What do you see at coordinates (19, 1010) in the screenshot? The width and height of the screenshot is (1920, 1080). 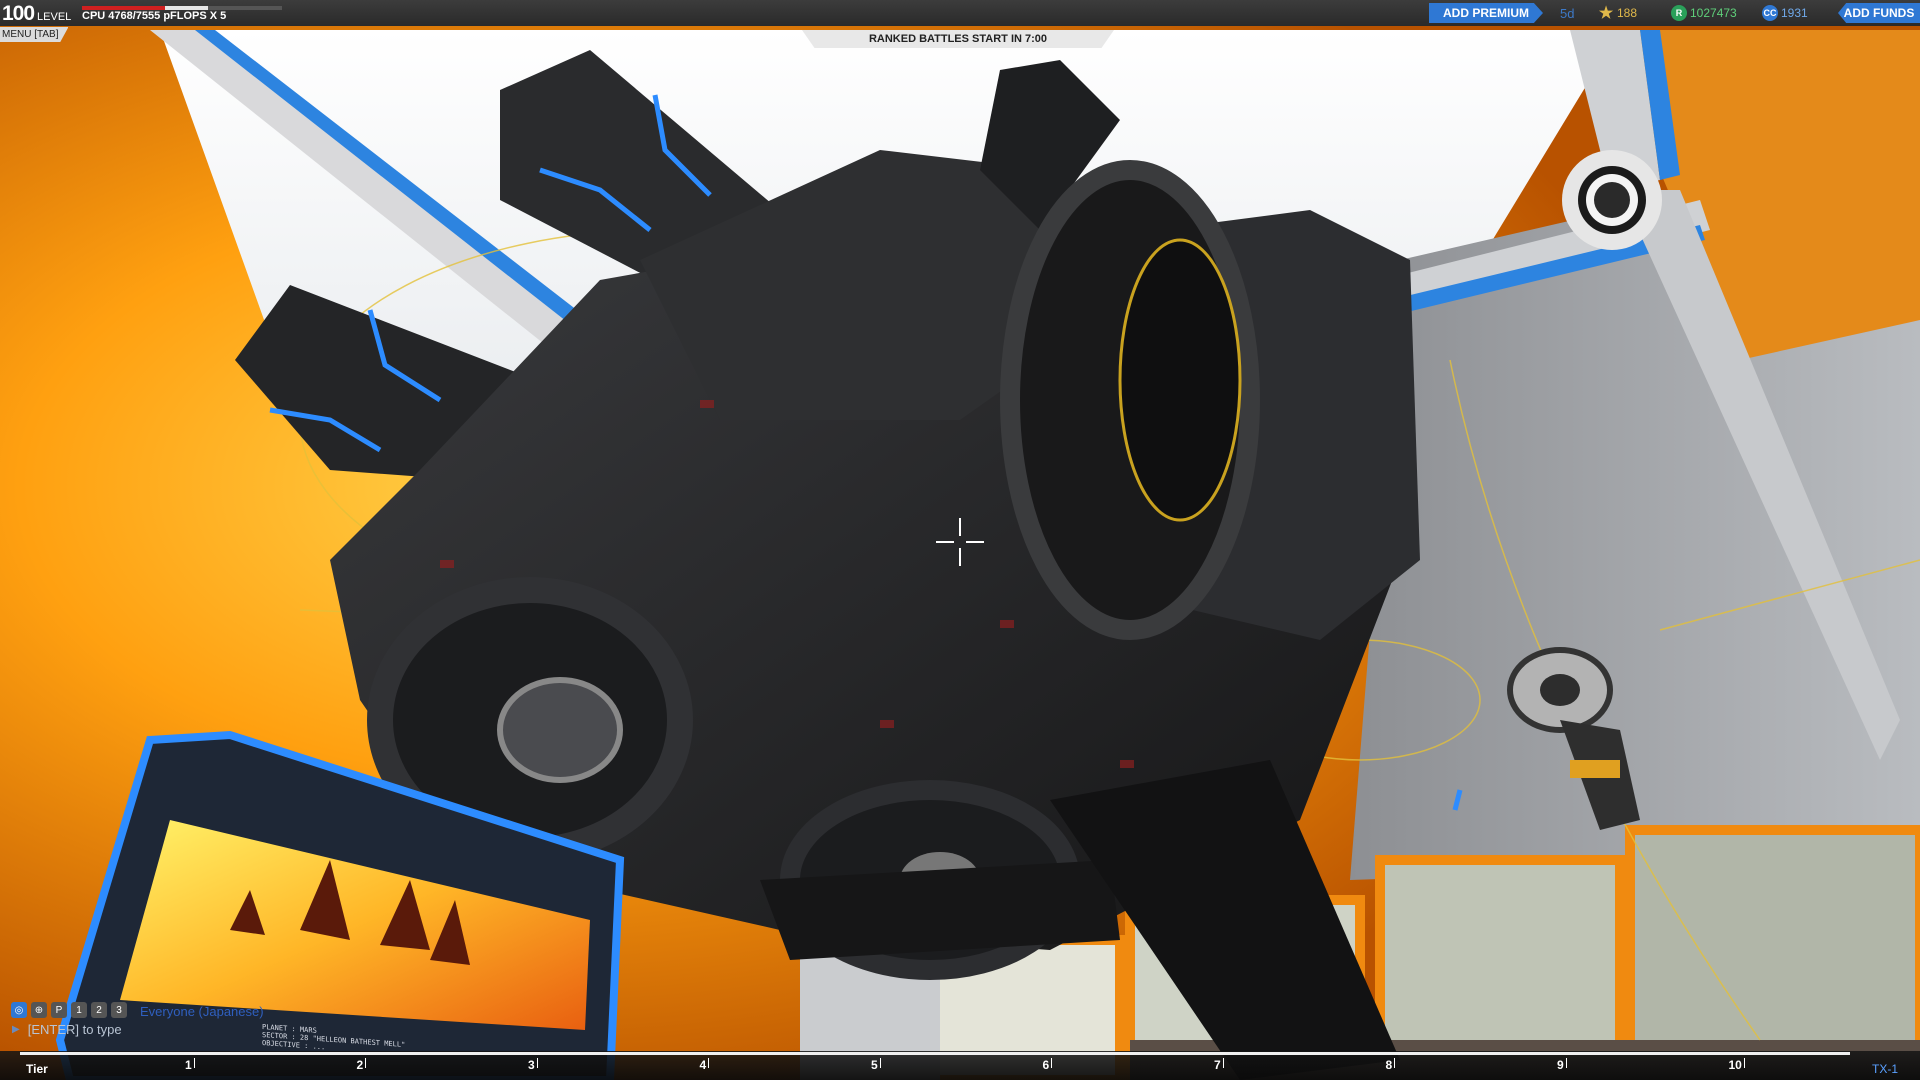 I see `globe-icon: ◎` at bounding box center [19, 1010].